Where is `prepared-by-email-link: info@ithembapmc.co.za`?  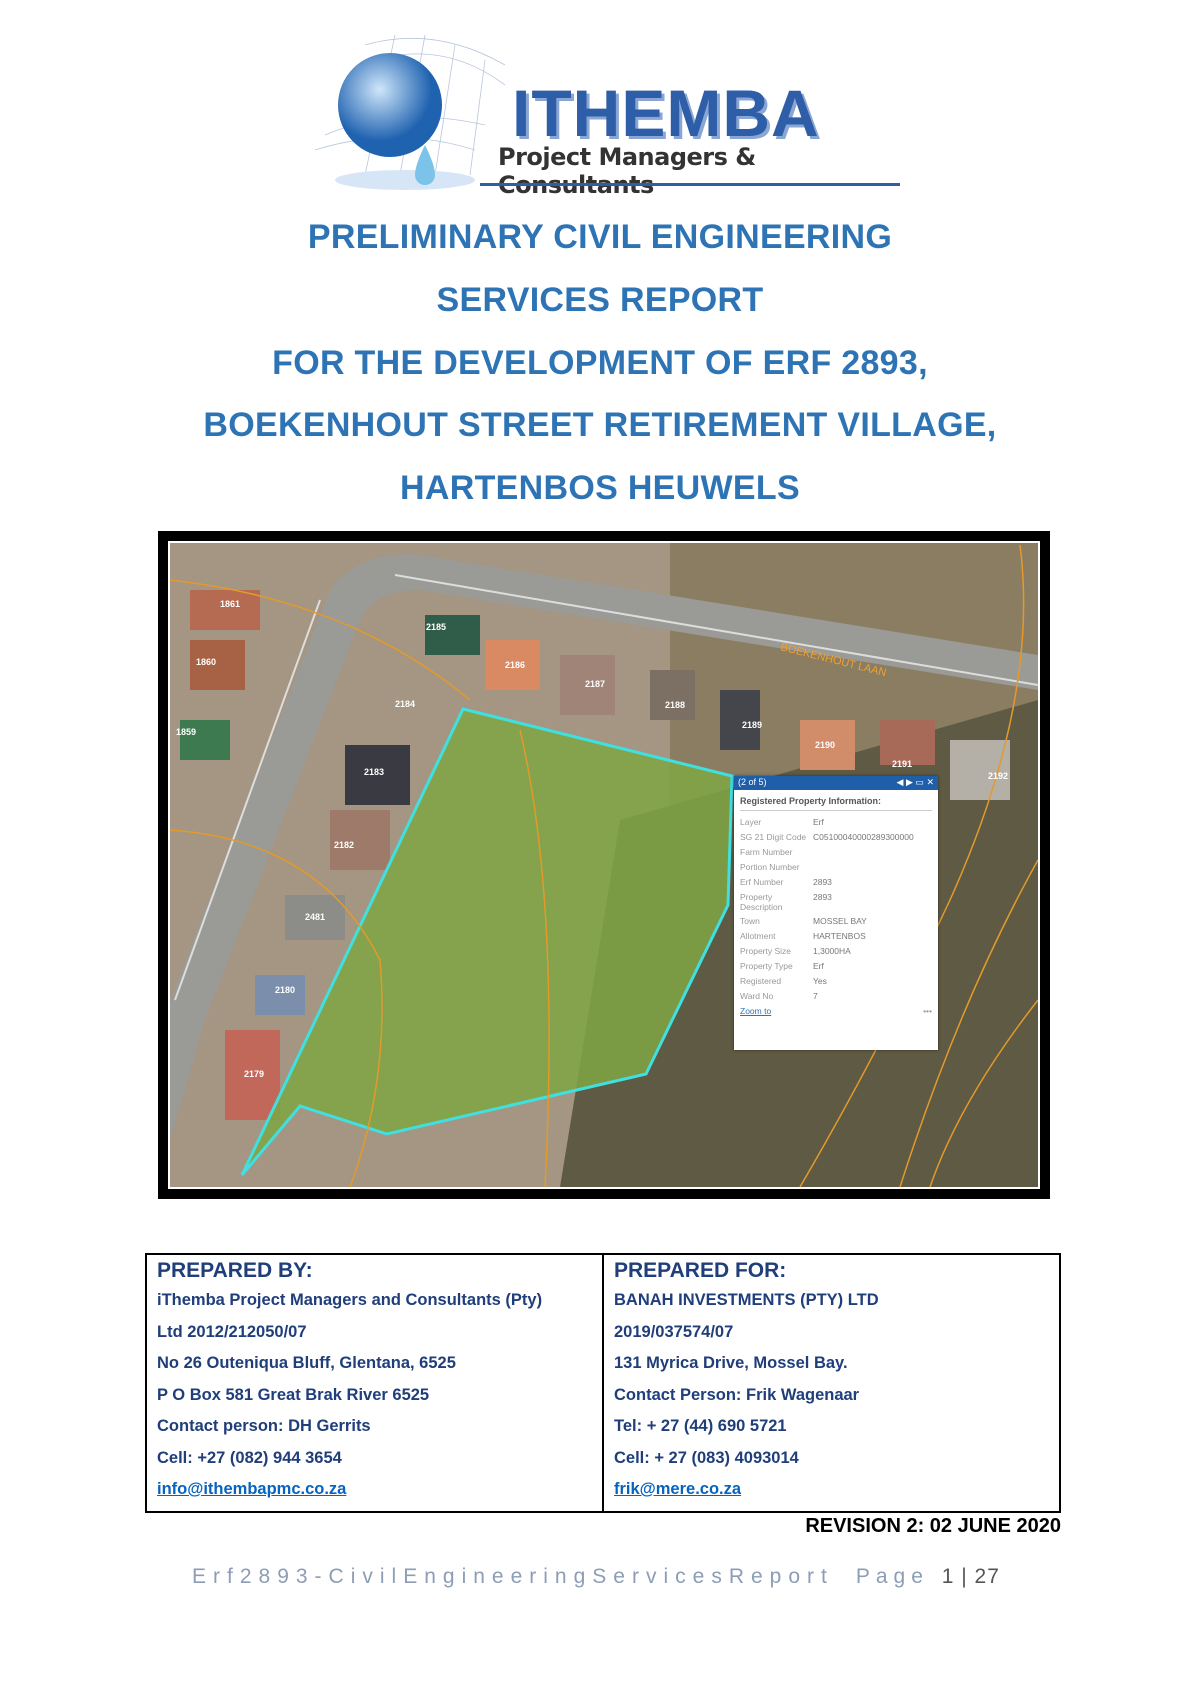 prepared-by-email-link: info@ithembapmc.co.za is located at coordinates (251, 1489).